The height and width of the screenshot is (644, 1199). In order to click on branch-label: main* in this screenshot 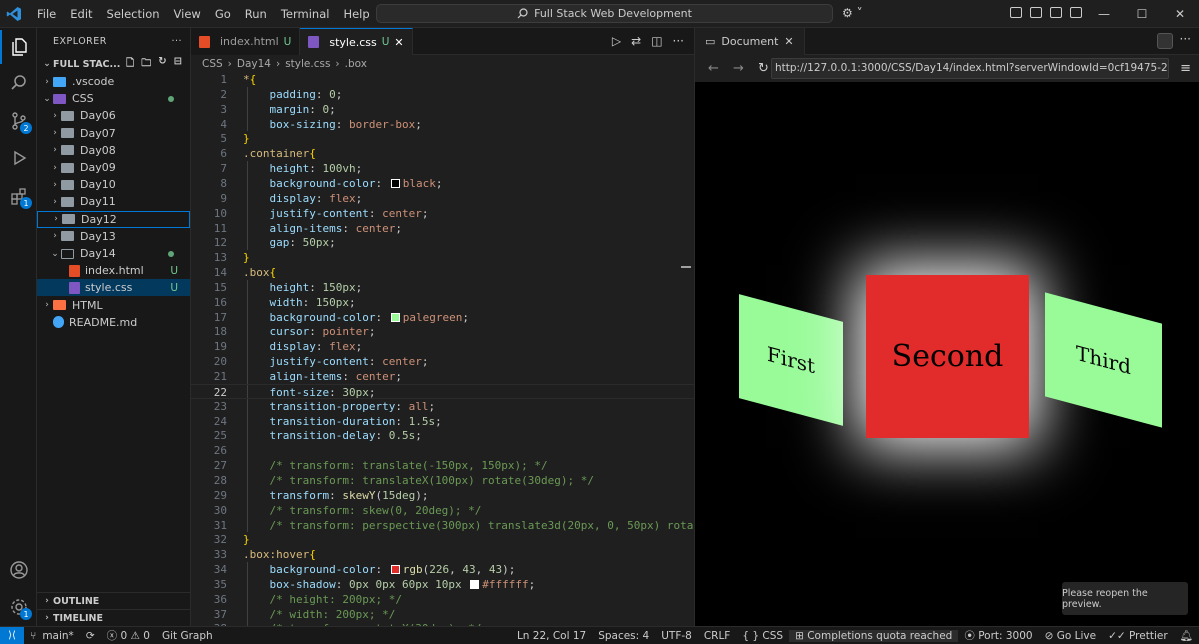, I will do `click(61, 636)`.